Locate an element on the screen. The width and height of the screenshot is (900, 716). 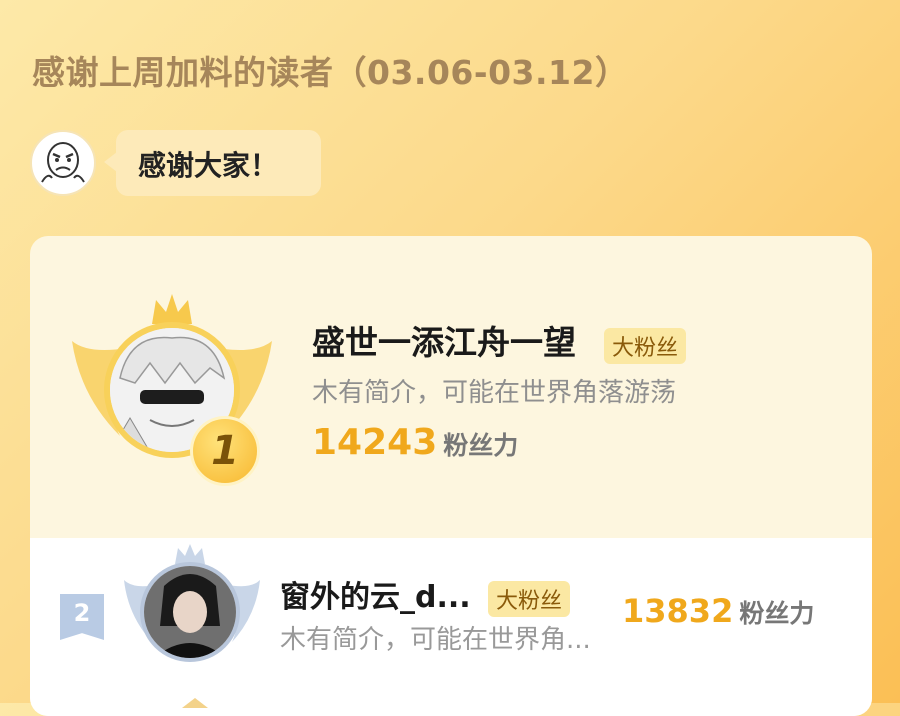
thanks-bubble: 感谢大家！ is located at coordinates (212, 163).